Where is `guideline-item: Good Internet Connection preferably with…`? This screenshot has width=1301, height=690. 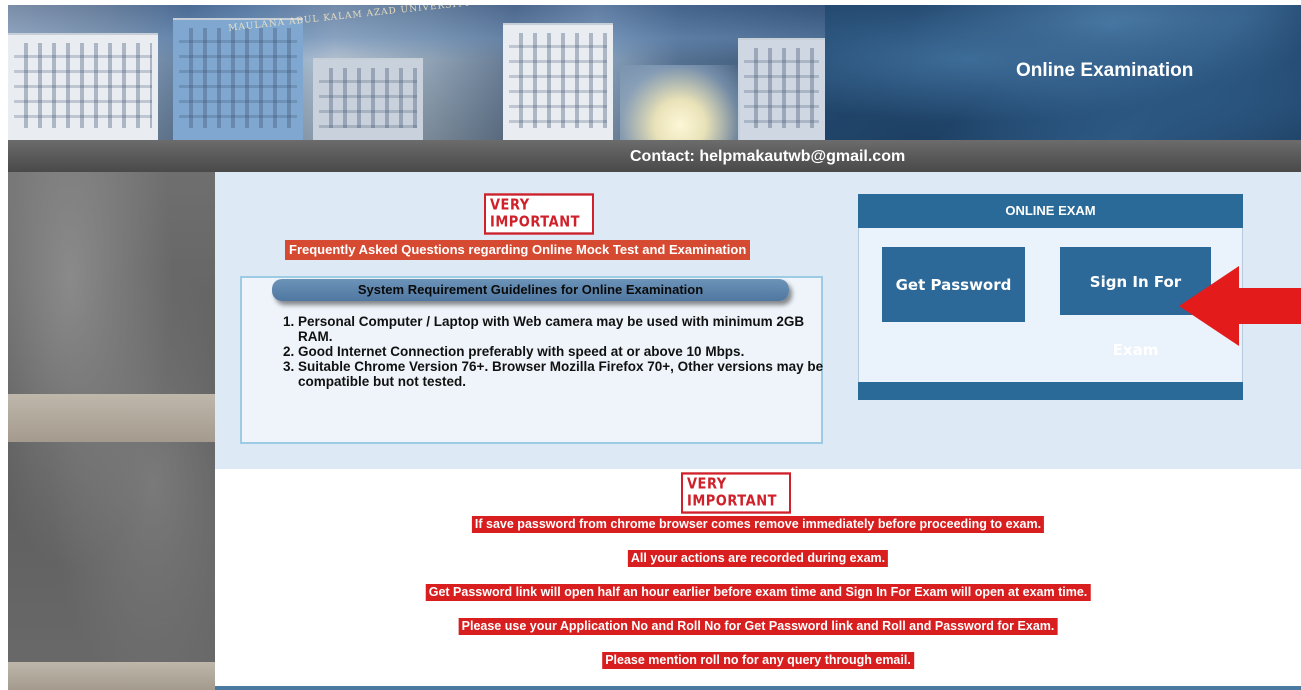
guideline-item: Good Internet Connection preferably with… is located at coordinates (563, 351).